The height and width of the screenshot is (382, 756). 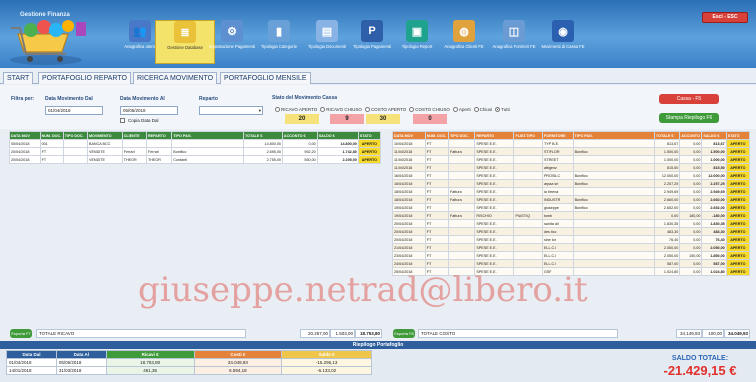 What do you see at coordinates (323, 110) in the screenshot?
I see `radio-ricavo-chiuso` at bounding box center [323, 110].